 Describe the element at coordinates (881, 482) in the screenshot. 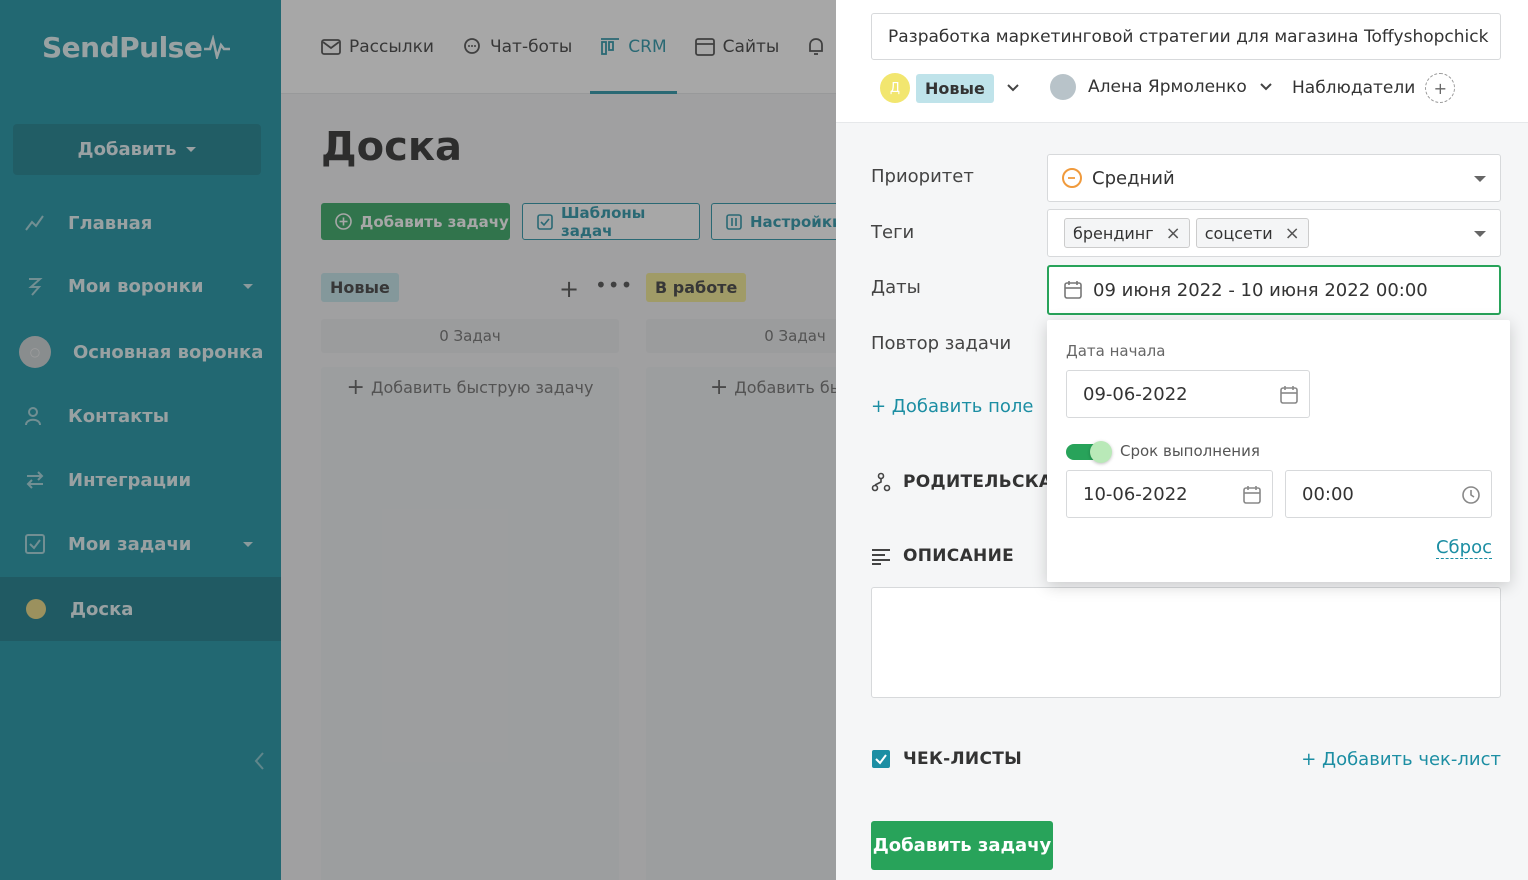

I see `hierarchy-icon` at that location.